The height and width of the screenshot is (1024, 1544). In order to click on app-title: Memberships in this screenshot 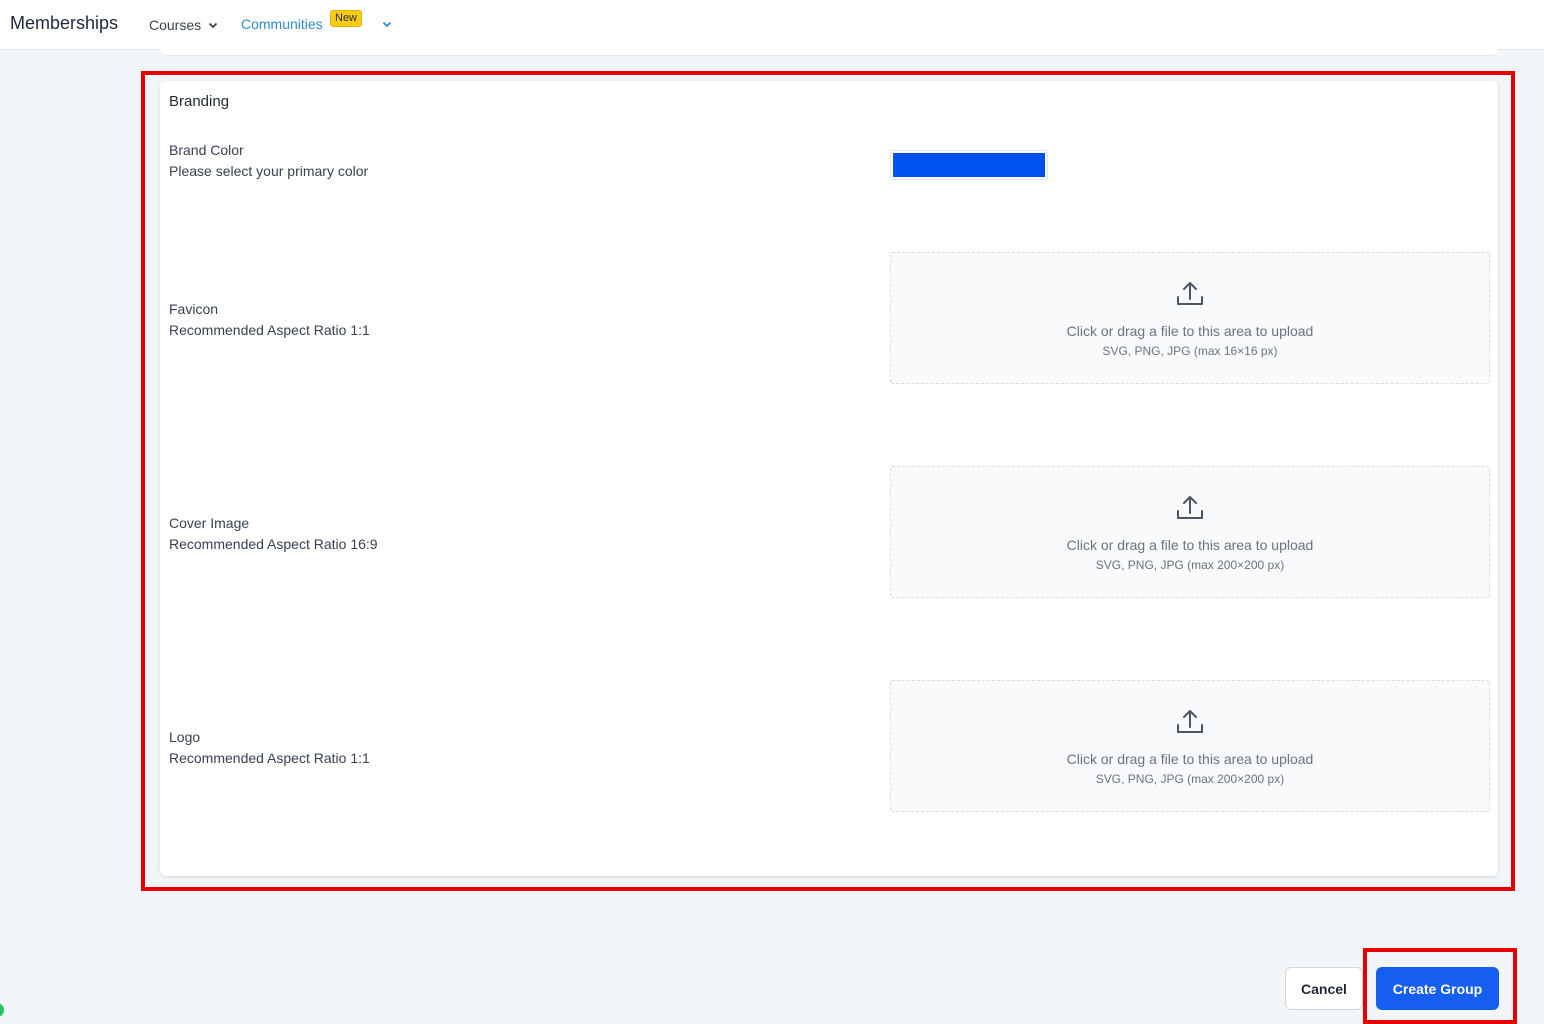, I will do `click(64, 23)`.